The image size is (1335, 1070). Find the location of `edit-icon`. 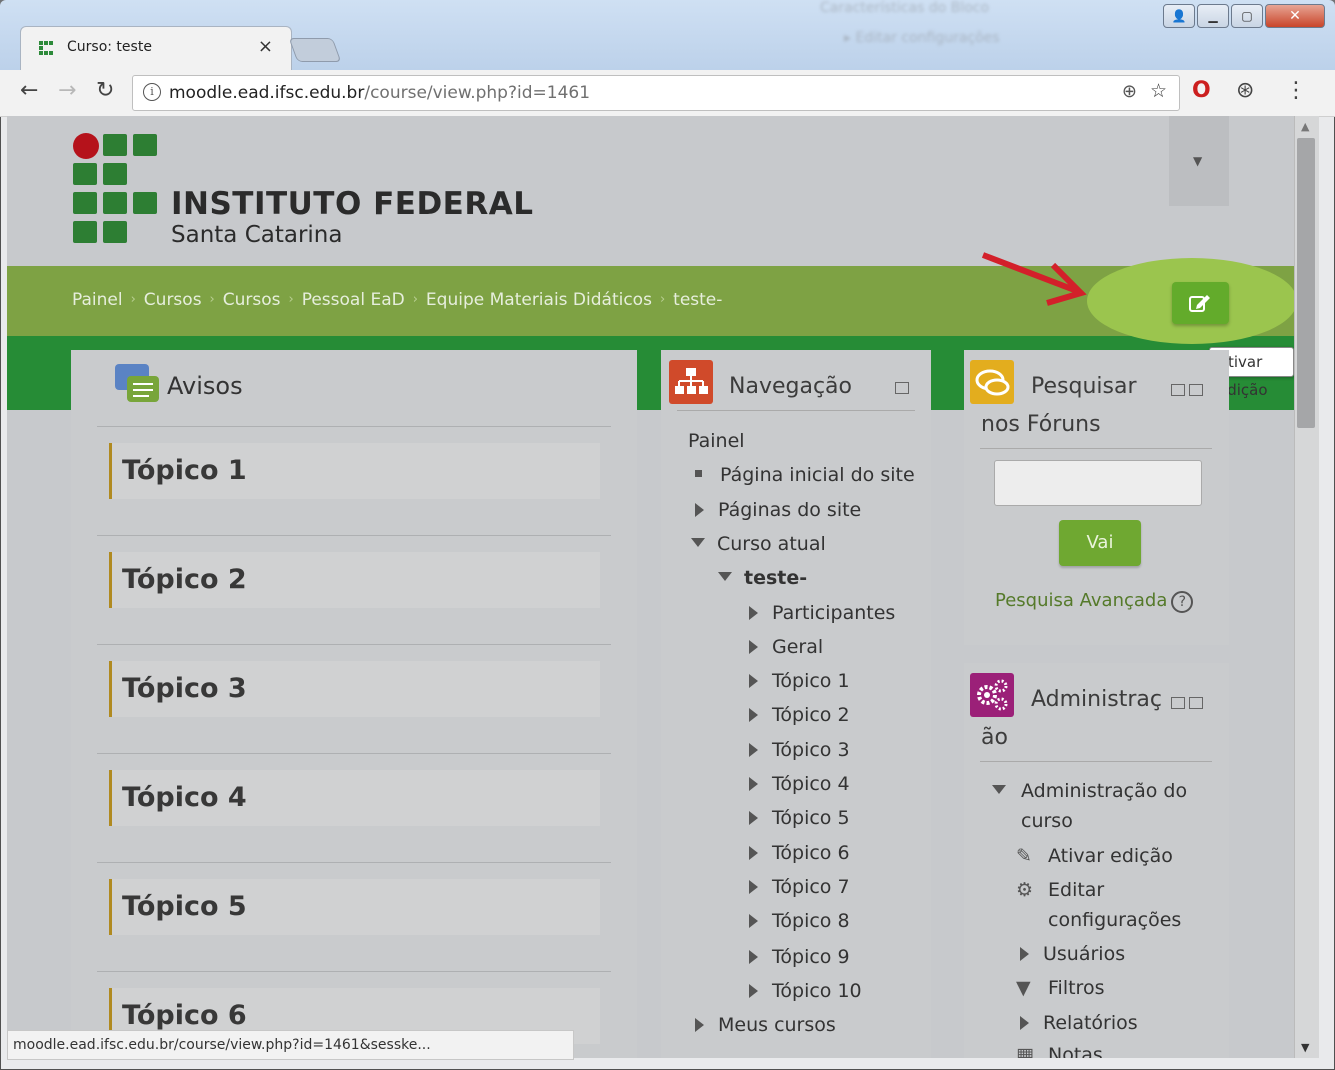

edit-icon is located at coordinates (1199, 303).